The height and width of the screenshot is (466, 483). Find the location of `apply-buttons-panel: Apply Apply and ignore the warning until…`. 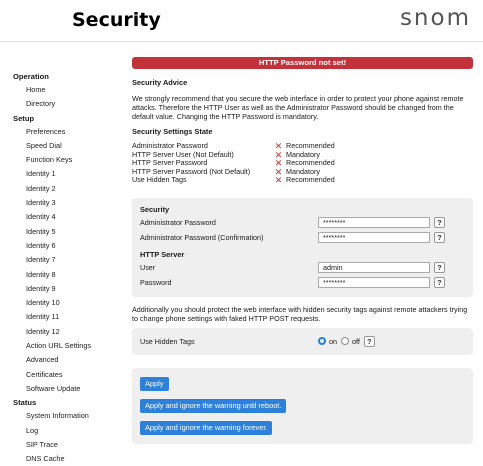

apply-buttons-panel: Apply Apply and ignore the warning until… is located at coordinates (302, 405).